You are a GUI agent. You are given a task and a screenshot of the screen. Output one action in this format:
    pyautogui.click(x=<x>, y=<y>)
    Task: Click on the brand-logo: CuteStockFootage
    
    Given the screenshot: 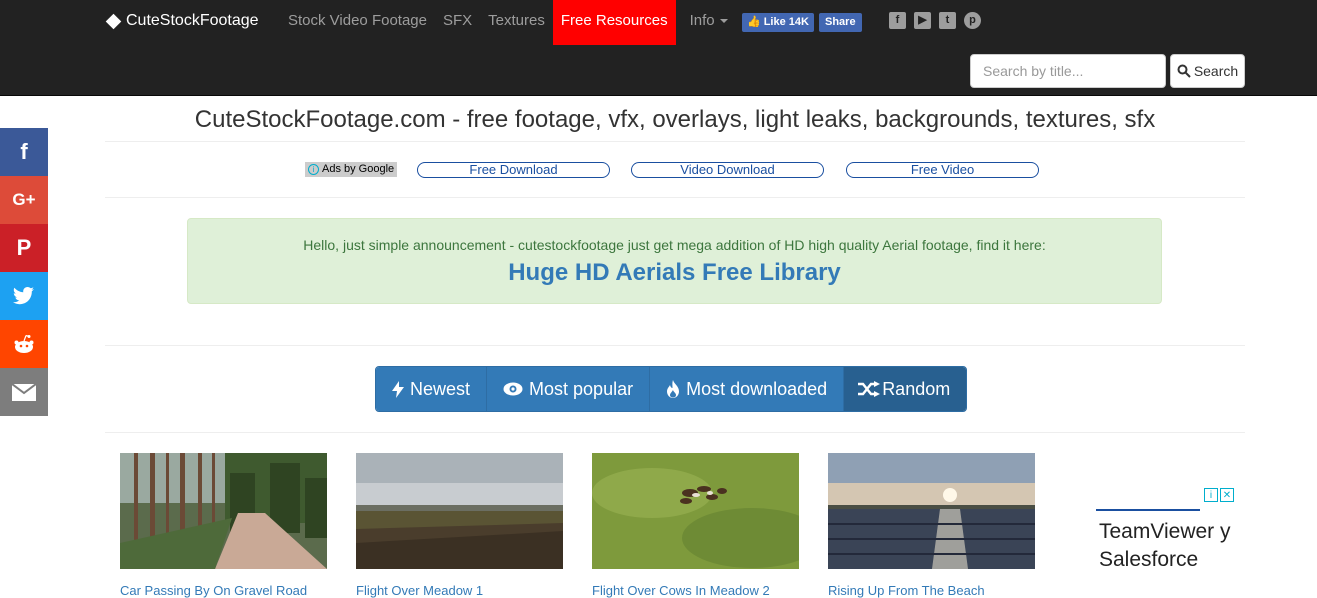 What is the action you would take?
    pyautogui.click(x=182, y=21)
    